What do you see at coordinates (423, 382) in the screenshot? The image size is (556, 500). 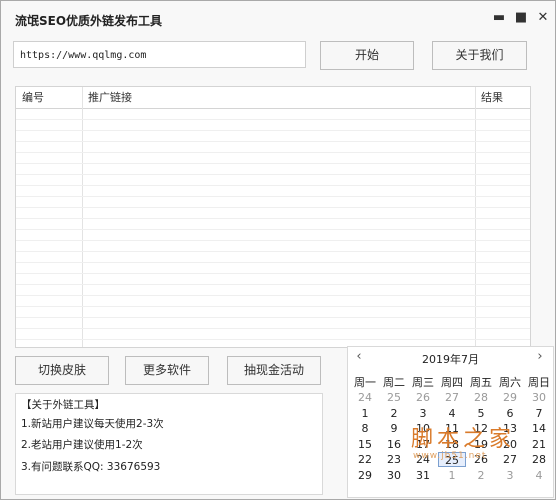 I see `weekday-label: 周三` at bounding box center [423, 382].